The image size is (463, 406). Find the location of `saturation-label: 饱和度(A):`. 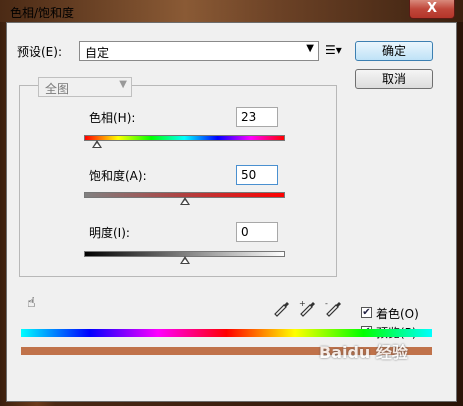

saturation-label: 饱和度(A): is located at coordinates (118, 176).